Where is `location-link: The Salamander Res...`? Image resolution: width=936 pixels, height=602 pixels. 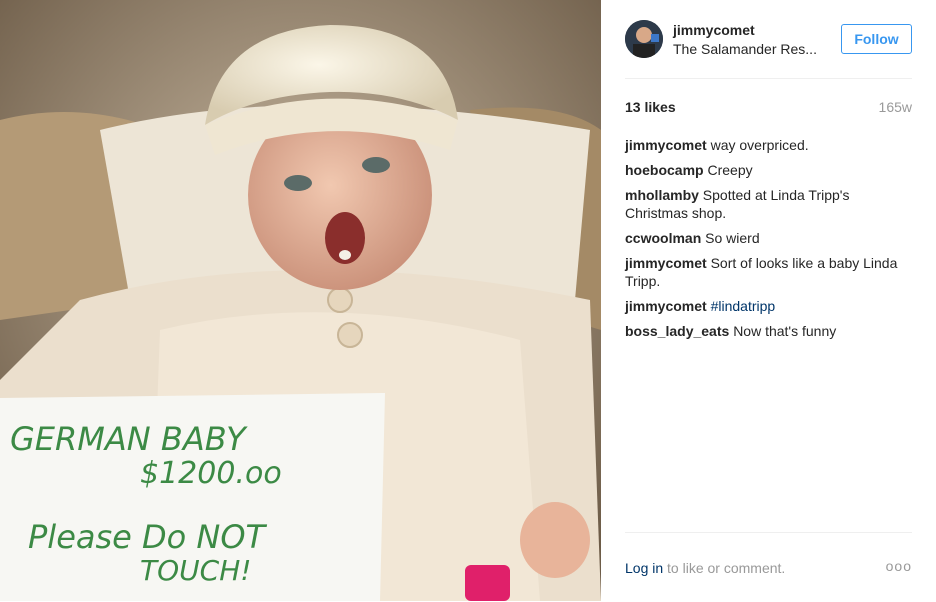 location-link: The Salamander Res... is located at coordinates (745, 49).